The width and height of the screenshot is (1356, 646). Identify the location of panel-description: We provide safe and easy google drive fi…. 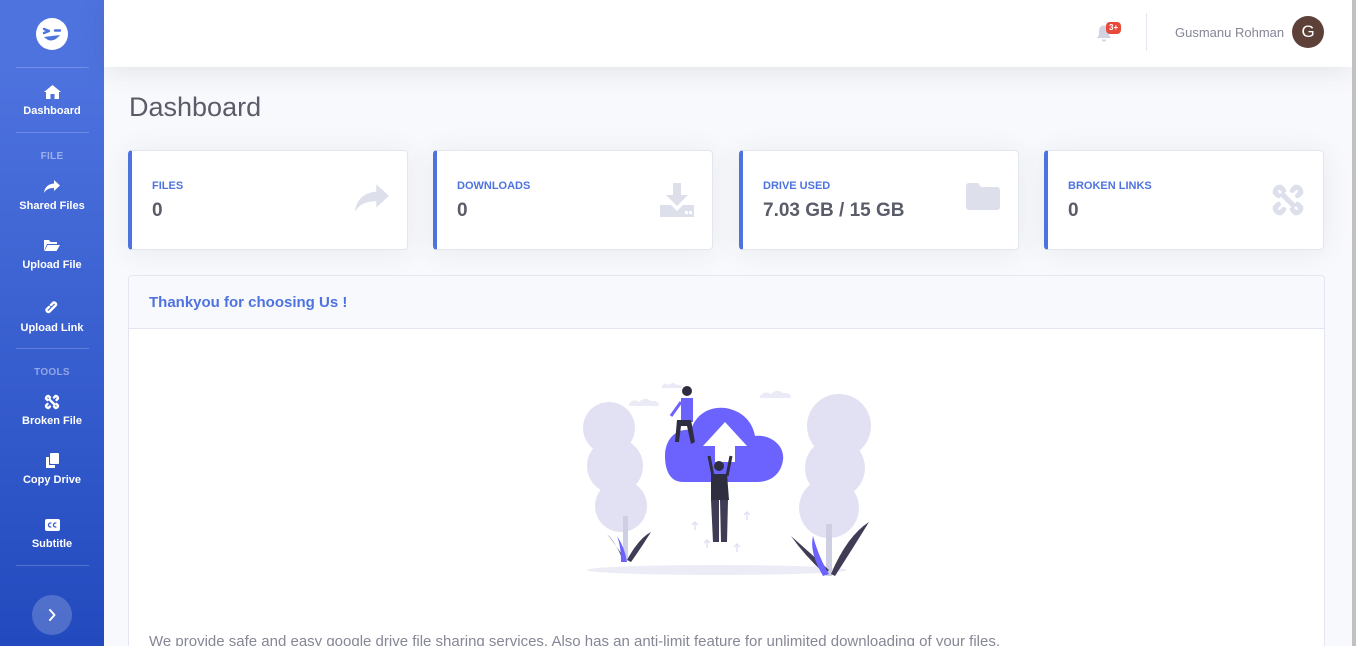
(575, 639).